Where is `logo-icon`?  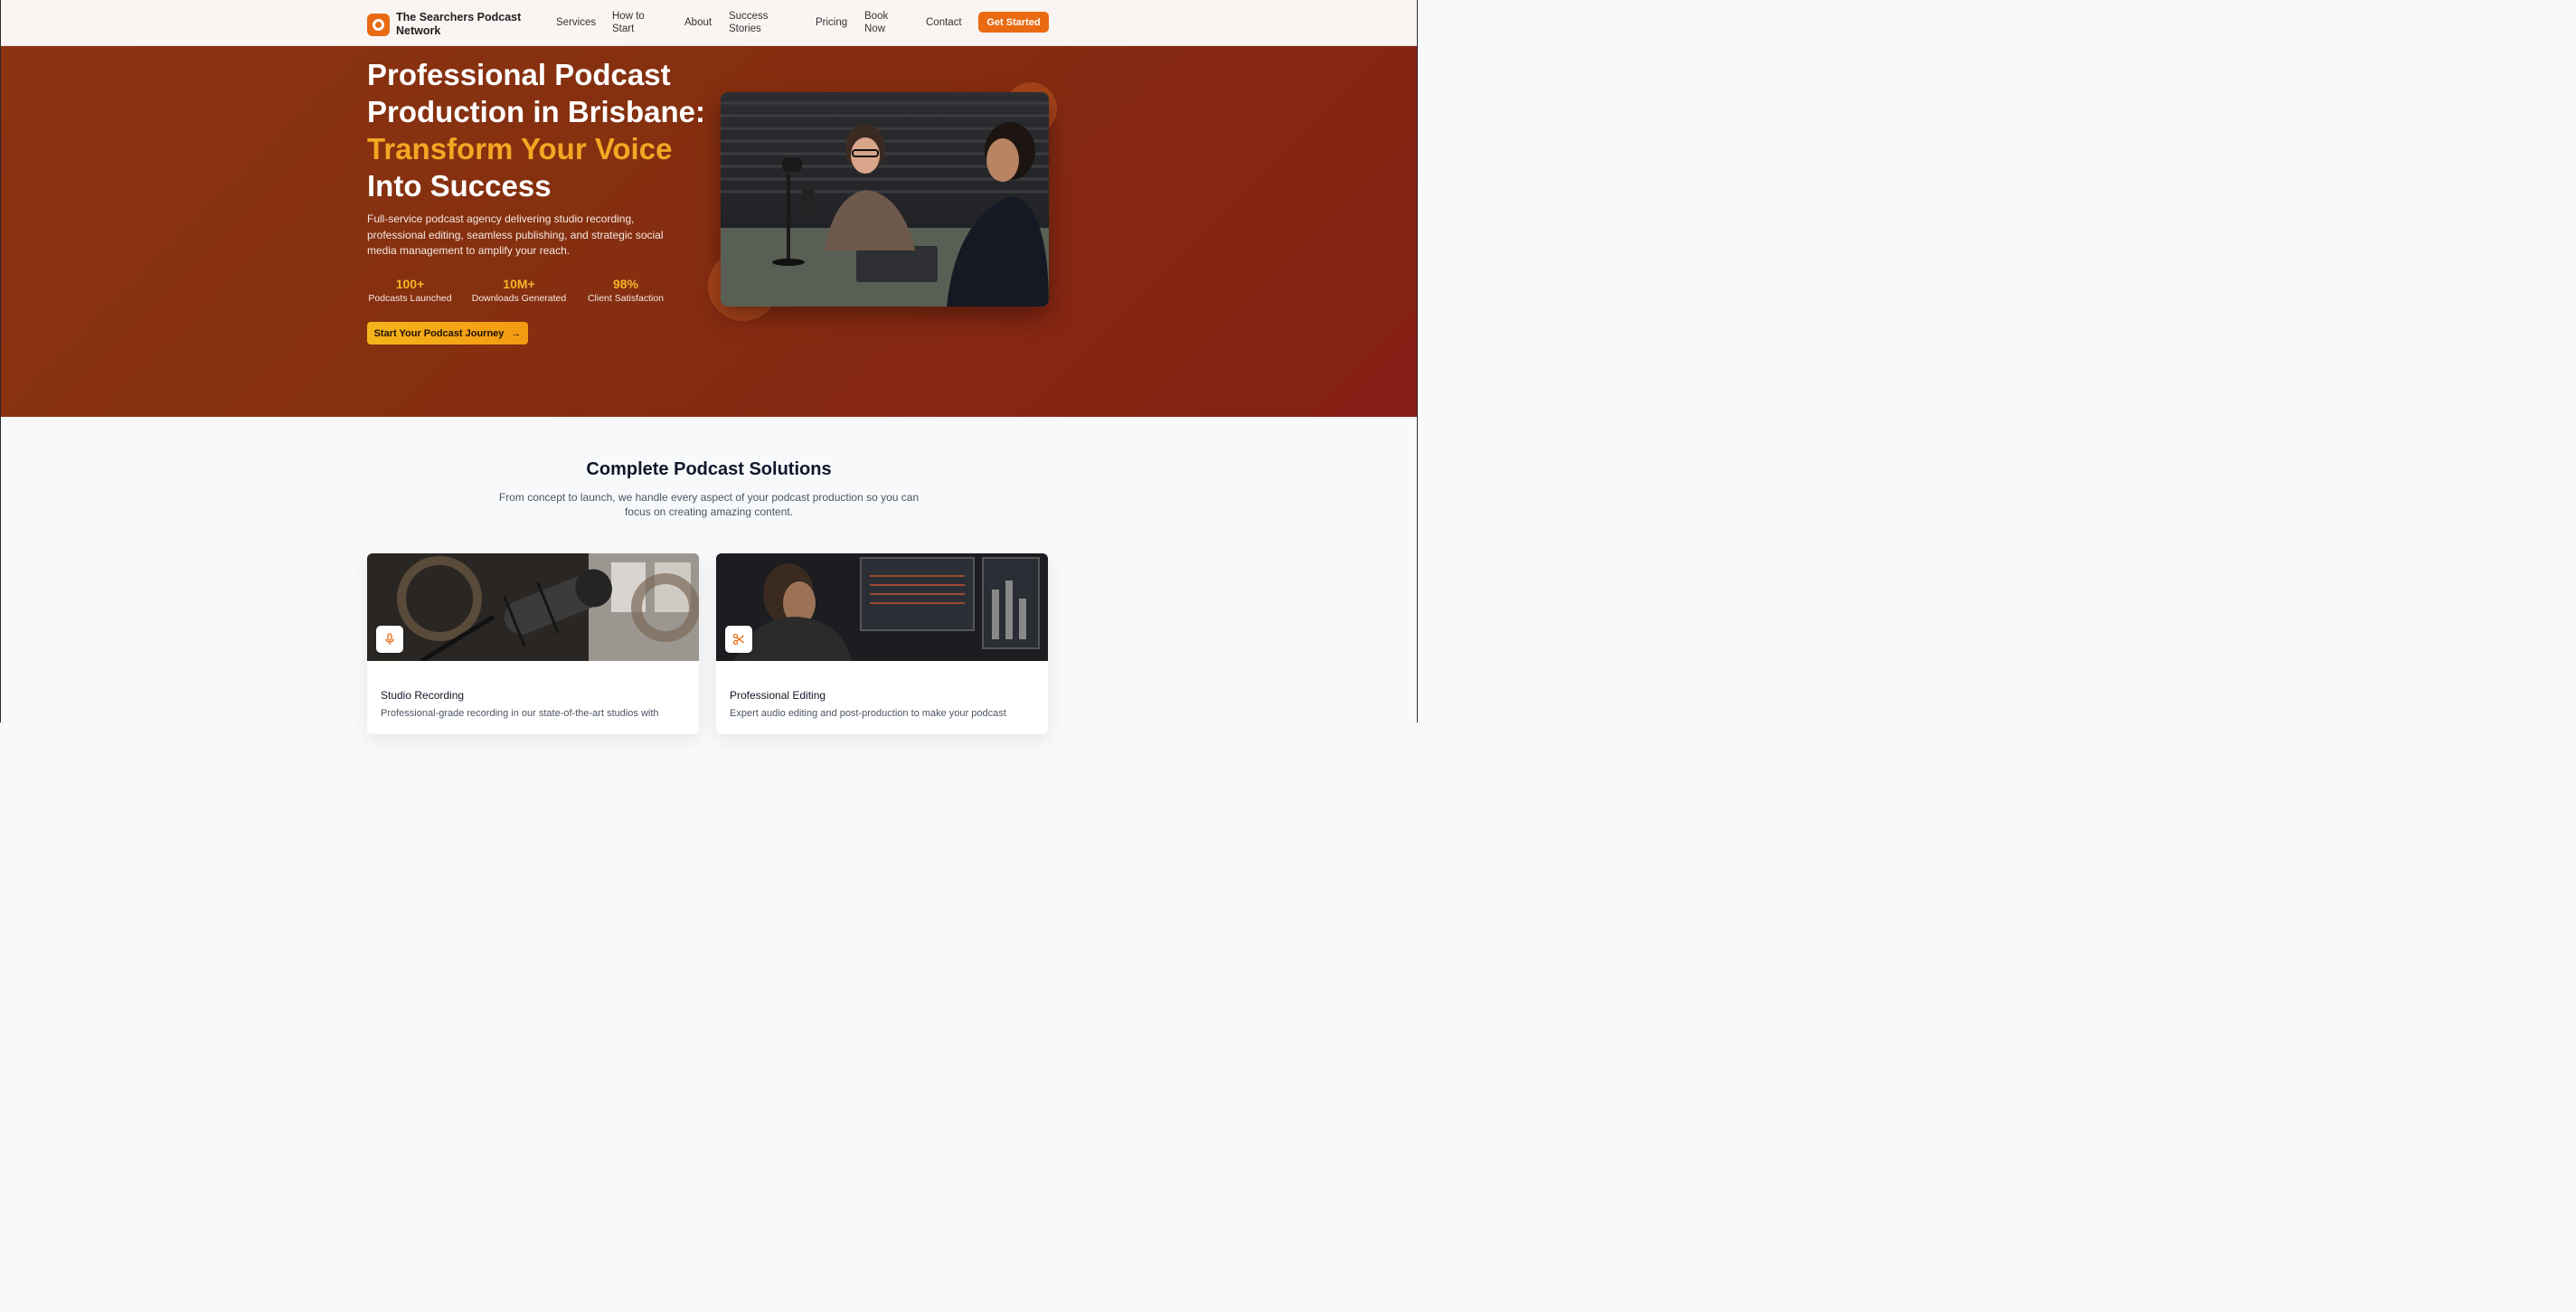 logo-icon is located at coordinates (378, 24).